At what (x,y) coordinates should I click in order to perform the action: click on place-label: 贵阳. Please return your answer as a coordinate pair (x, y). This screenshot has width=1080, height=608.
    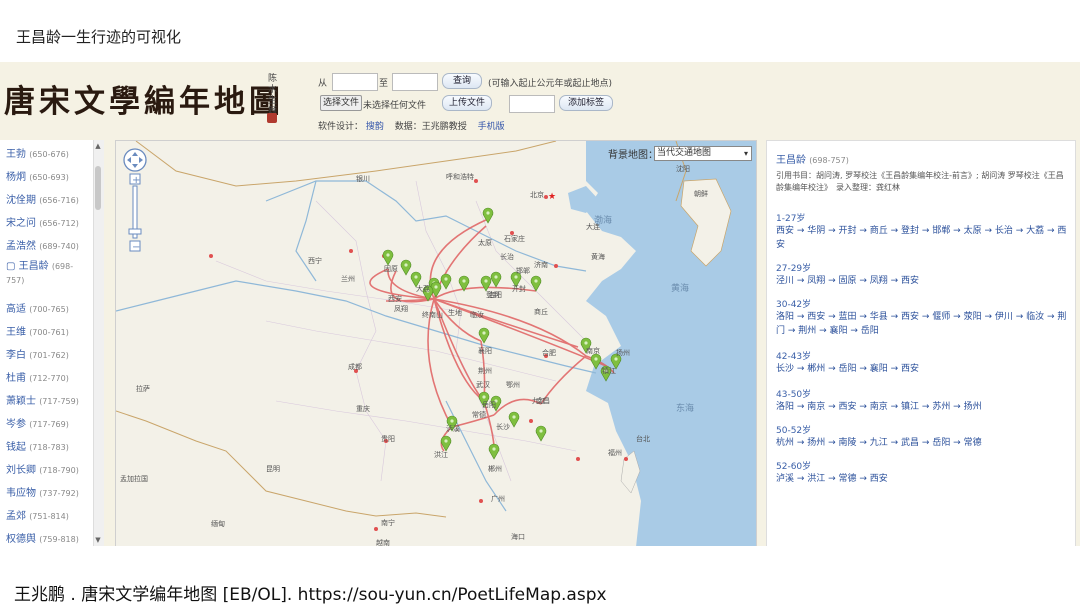
    Looking at the image, I should click on (388, 438).